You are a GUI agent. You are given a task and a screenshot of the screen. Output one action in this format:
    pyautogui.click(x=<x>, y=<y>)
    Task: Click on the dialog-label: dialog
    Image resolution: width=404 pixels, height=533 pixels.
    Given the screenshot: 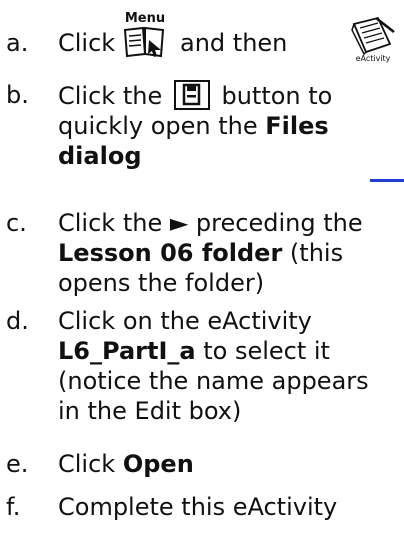 What is the action you would take?
    pyautogui.click(x=100, y=156)
    